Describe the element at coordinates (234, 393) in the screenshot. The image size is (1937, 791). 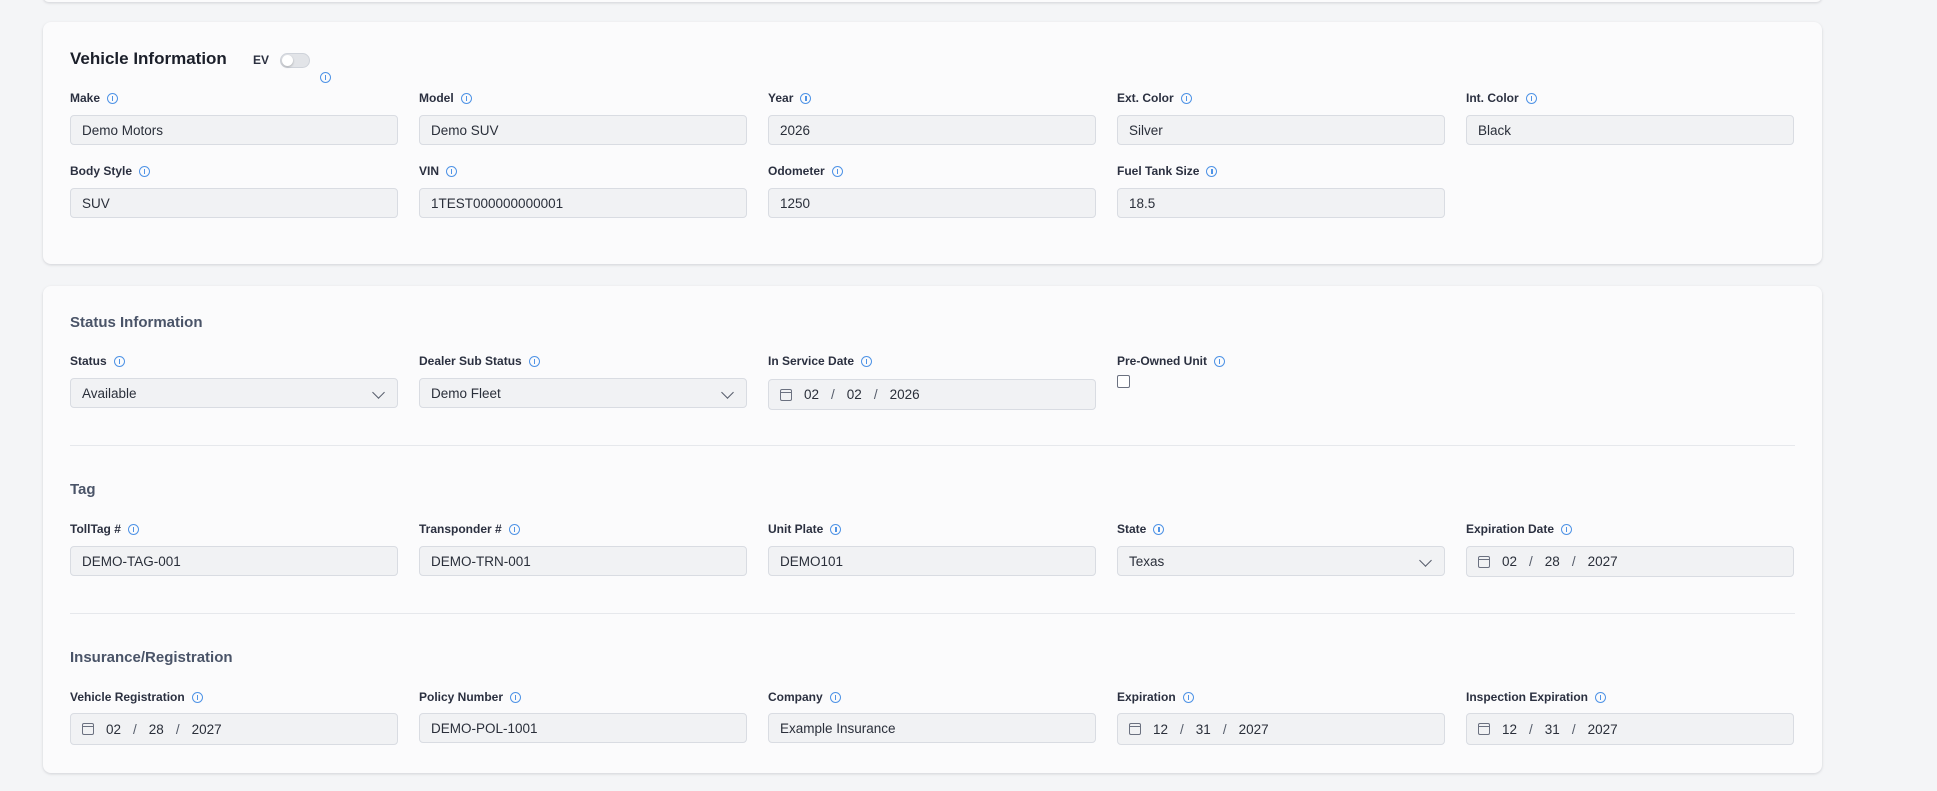
I see `status-select: Available` at that location.